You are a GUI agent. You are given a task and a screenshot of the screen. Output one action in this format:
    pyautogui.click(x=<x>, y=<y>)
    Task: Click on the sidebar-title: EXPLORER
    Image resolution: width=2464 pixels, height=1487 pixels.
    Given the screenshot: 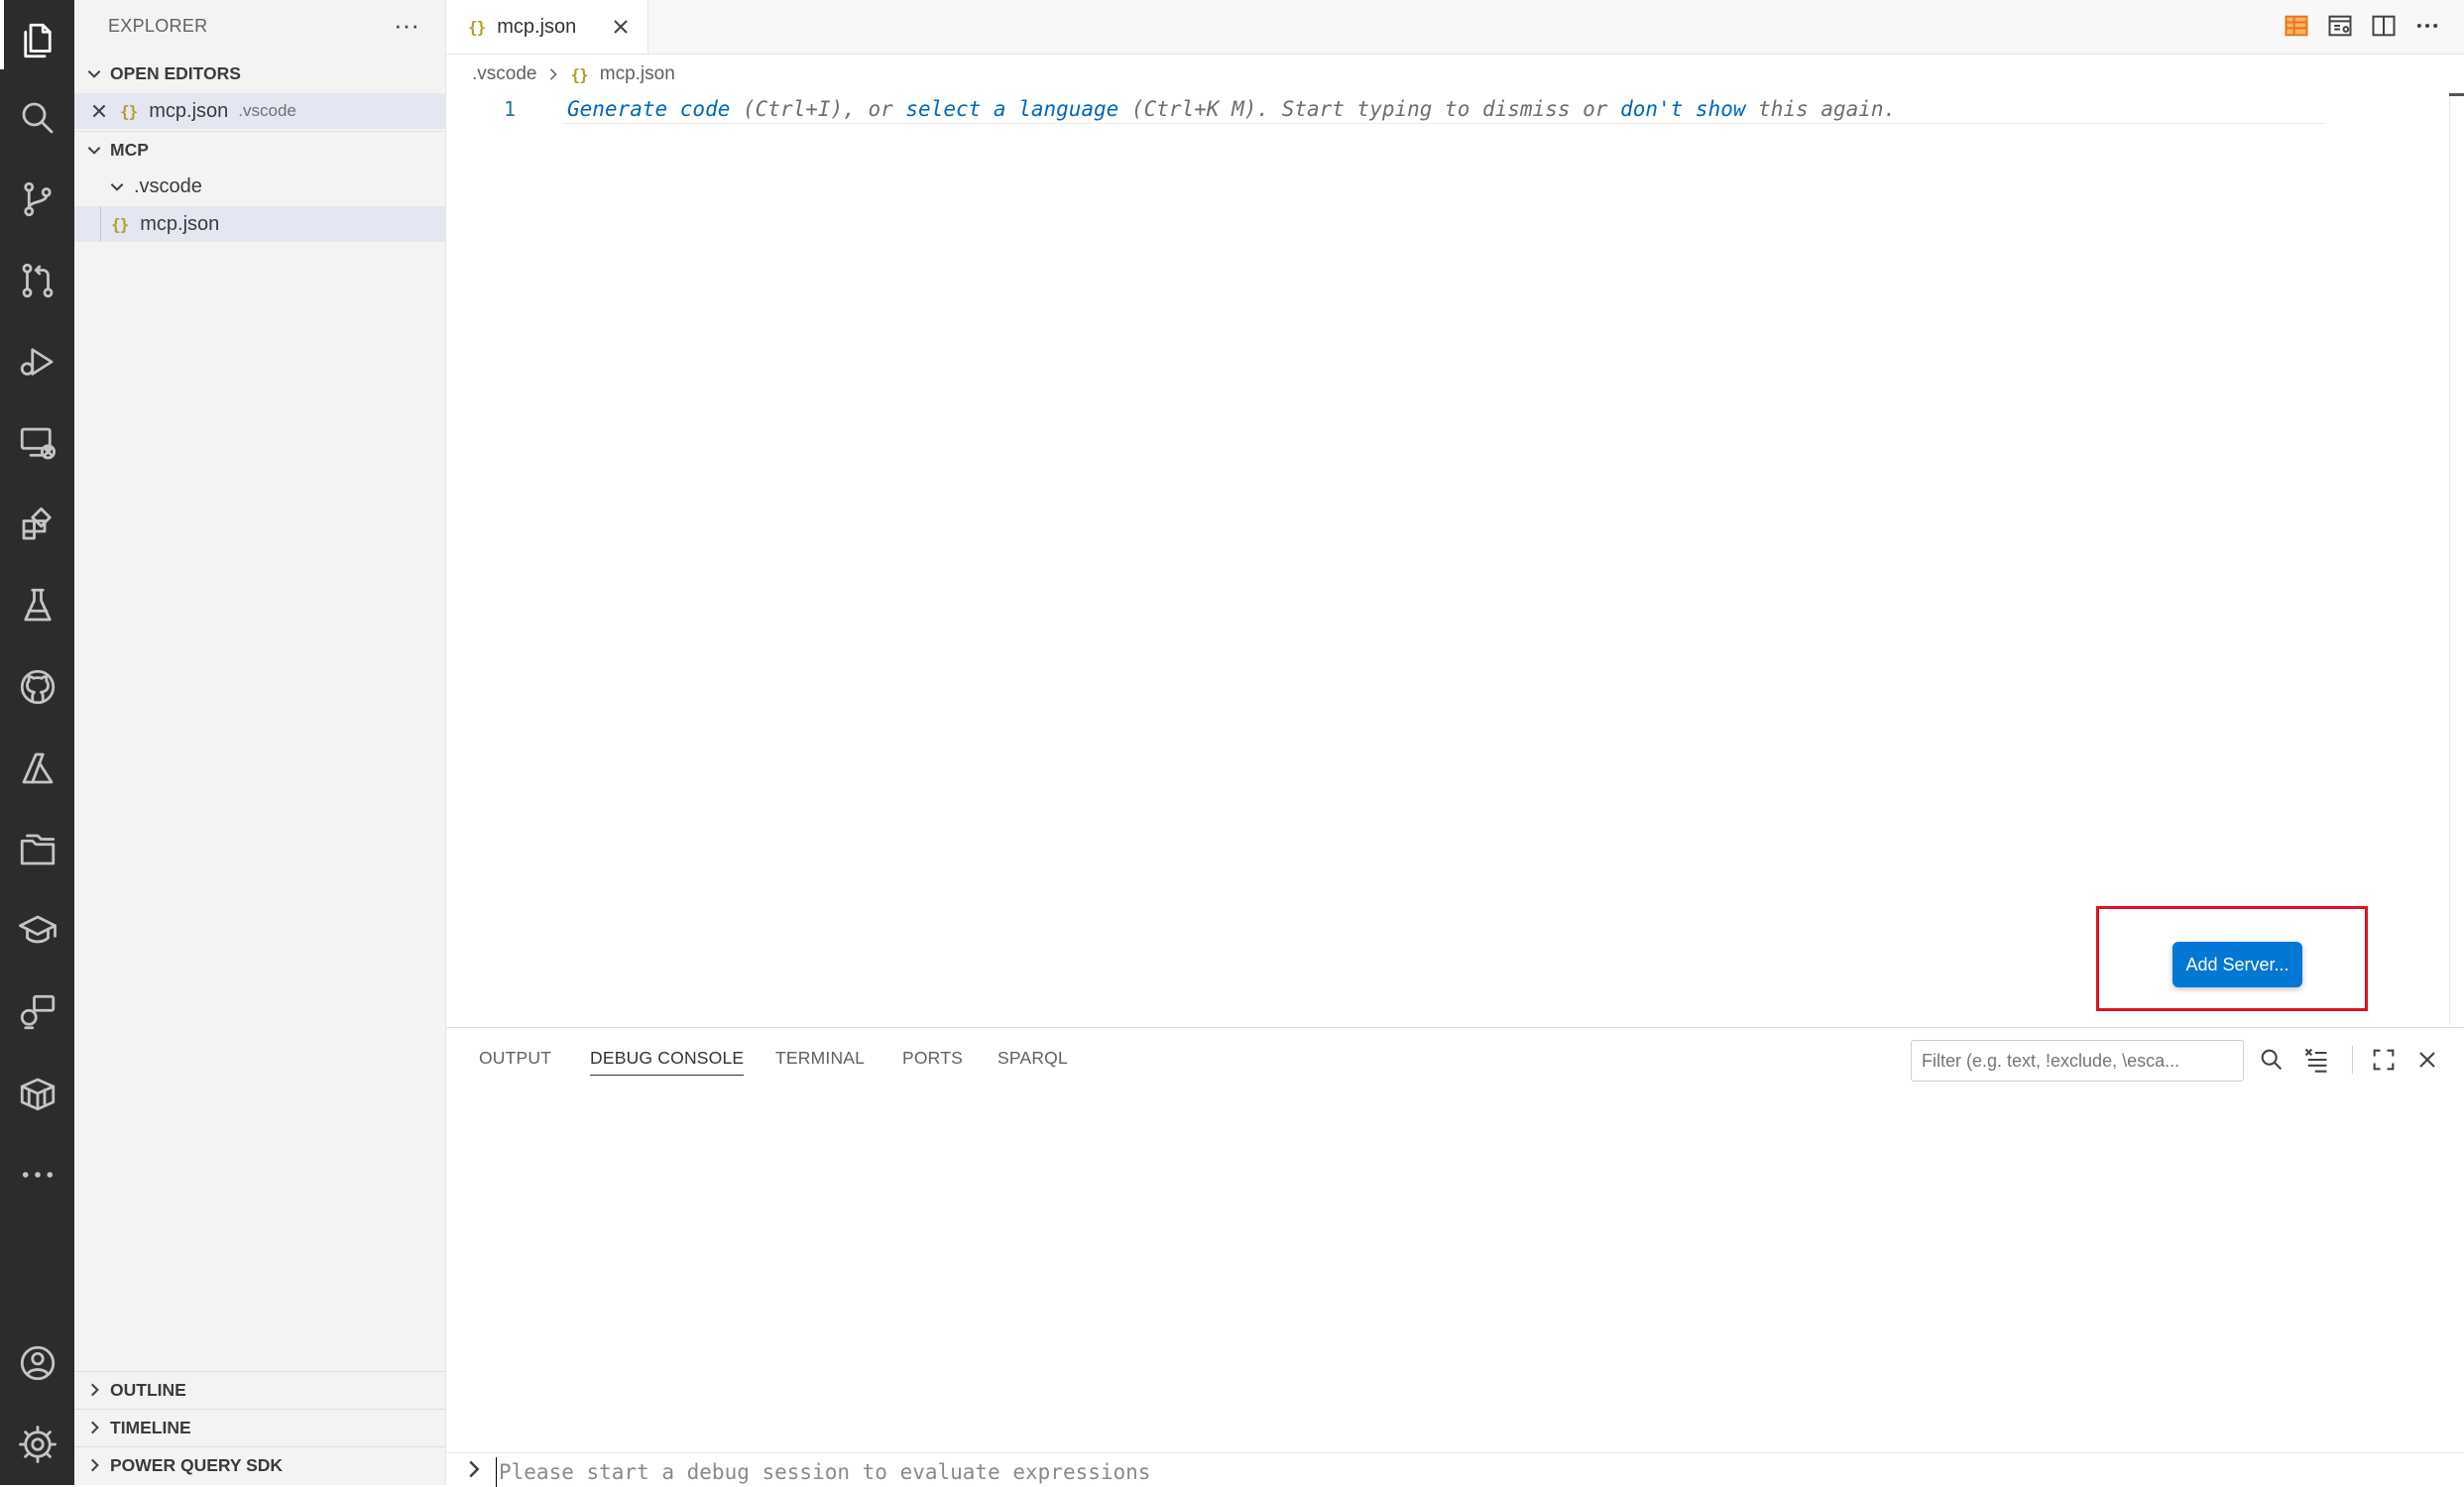 What is the action you would take?
    pyautogui.click(x=158, y=26)
    